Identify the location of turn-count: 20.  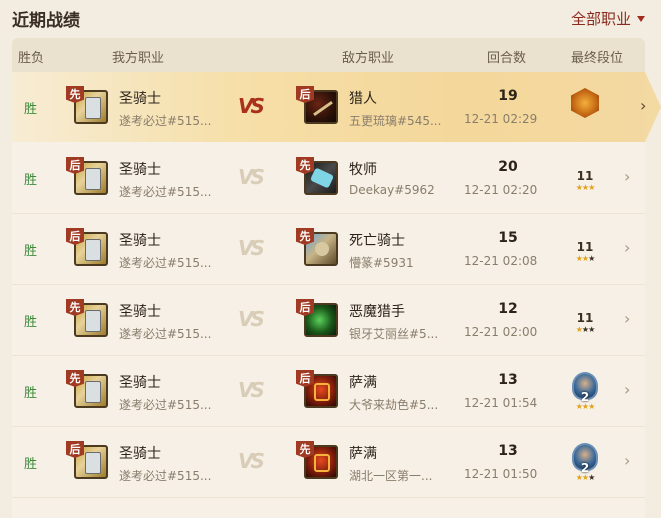
(508, 167).